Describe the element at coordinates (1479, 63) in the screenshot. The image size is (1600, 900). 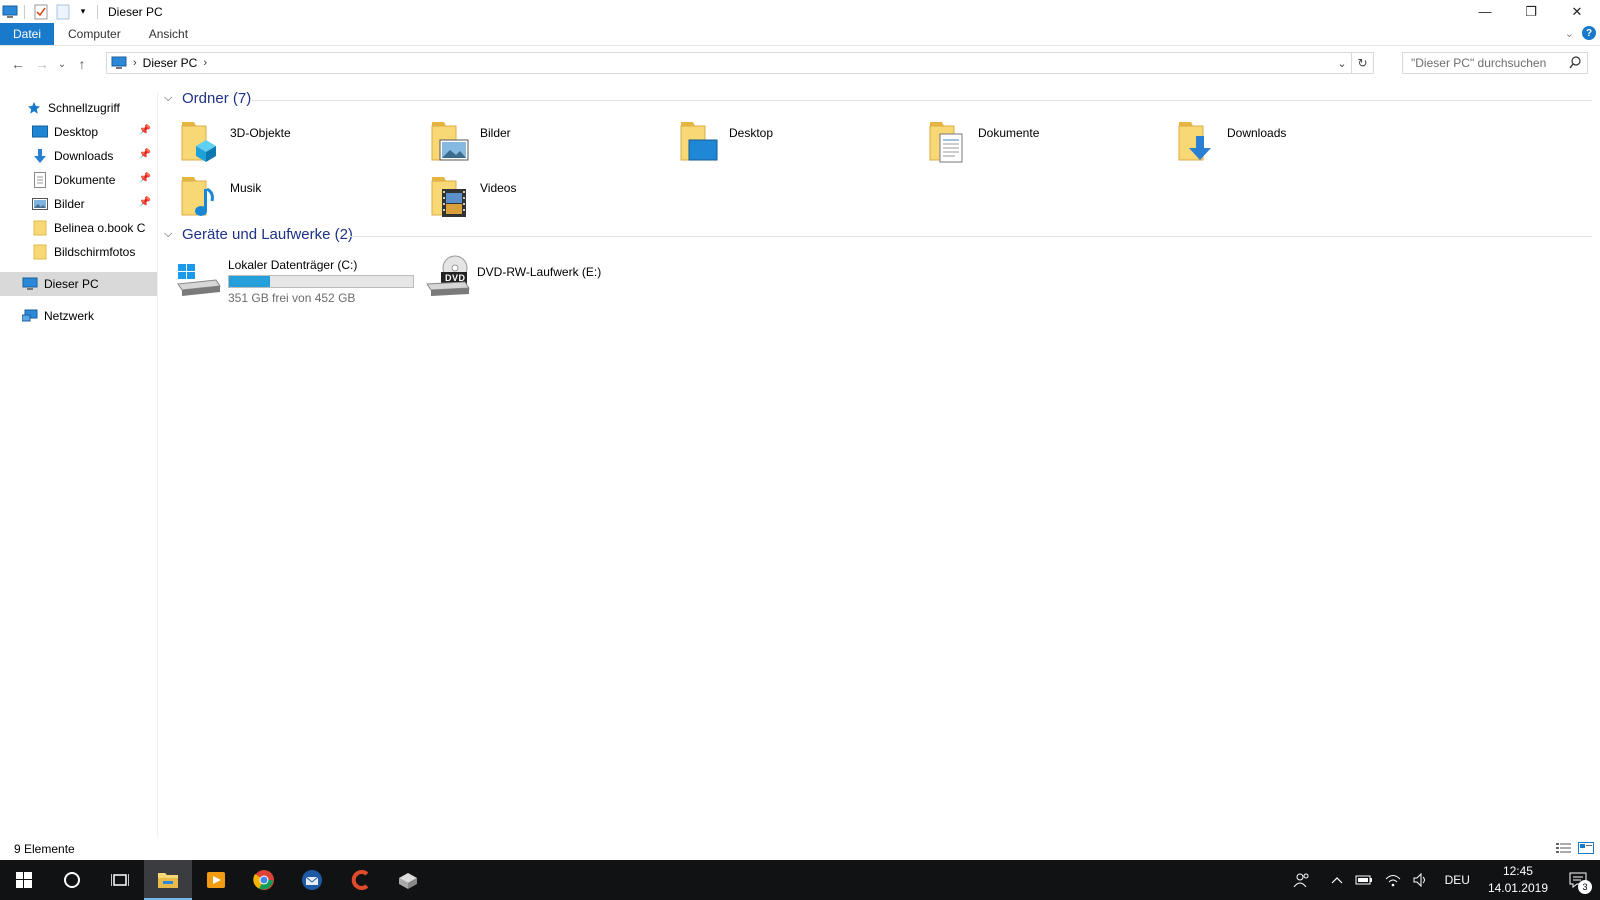
I see `search-placeholder: "Dieser PC" durchsuchen` at that location.